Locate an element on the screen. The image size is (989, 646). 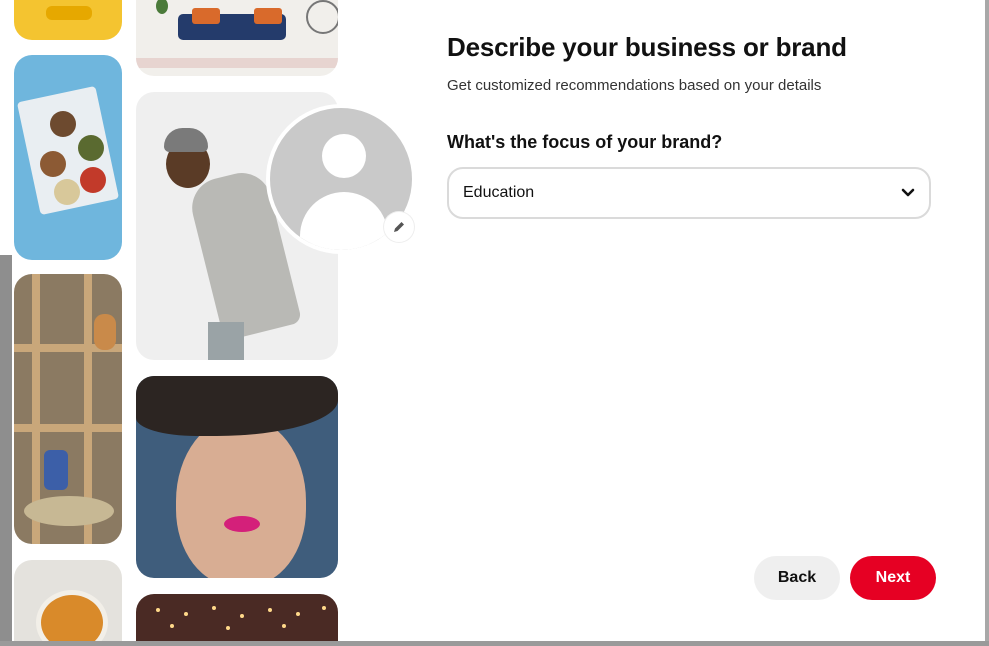
collage-image-living-room is located at coordinates (237, 38).